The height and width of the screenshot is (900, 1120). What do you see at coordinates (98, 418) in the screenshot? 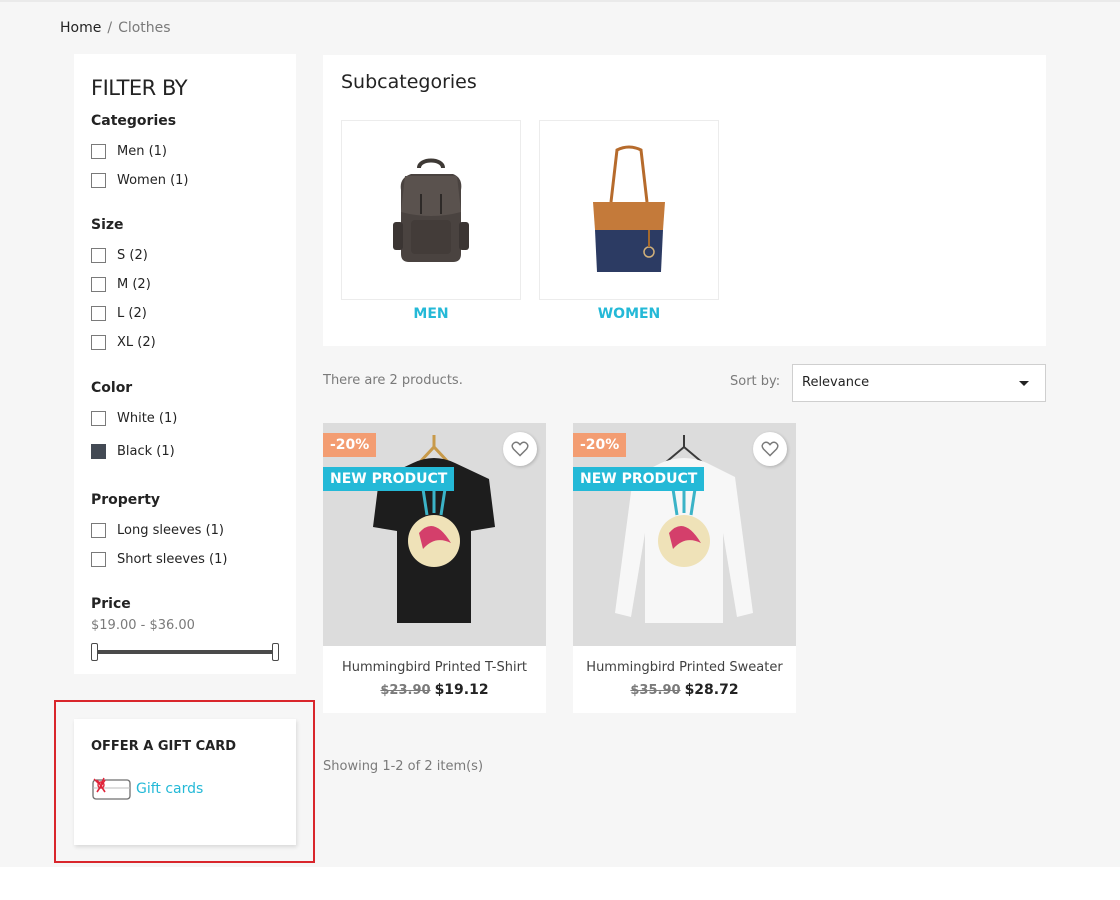
I see `color-swatch-white` at bounding box center [98, 418].